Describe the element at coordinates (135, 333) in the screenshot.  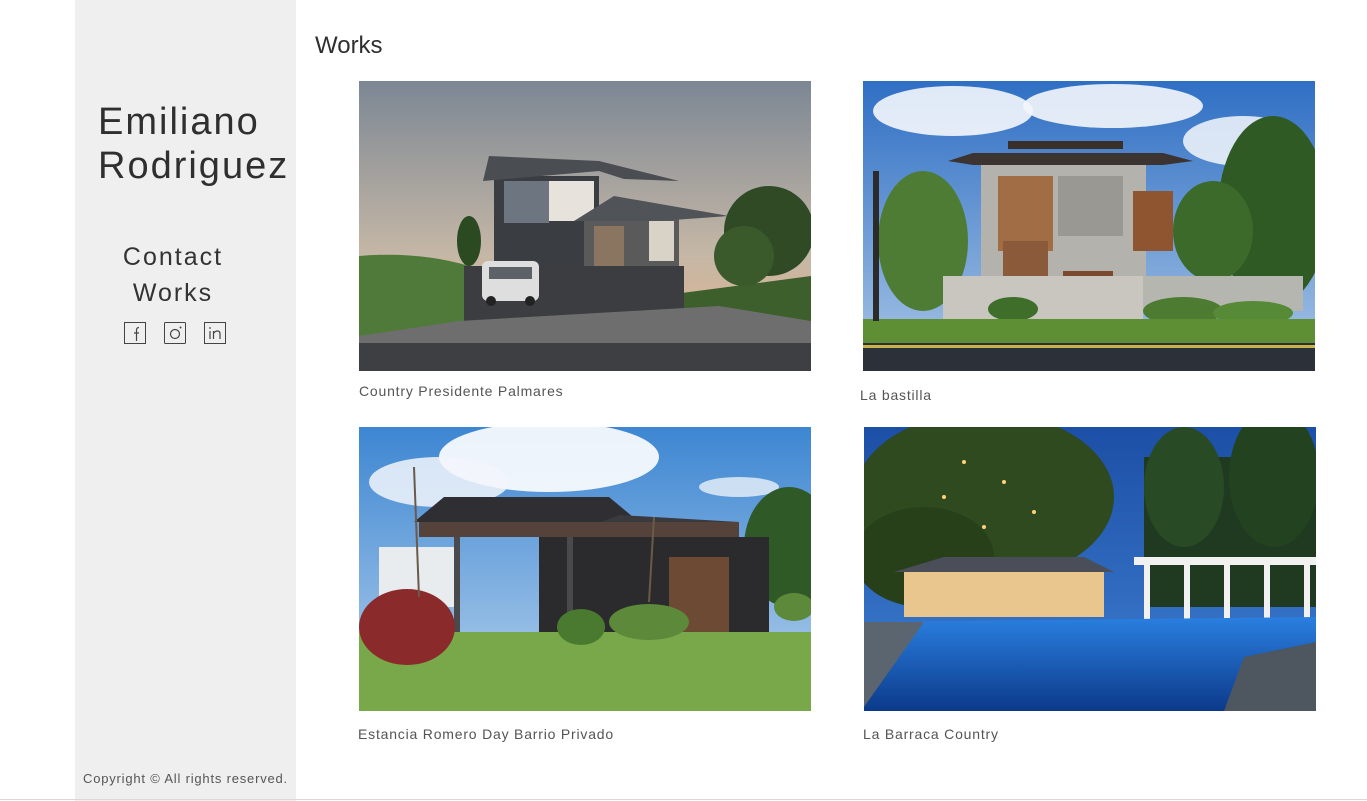
I see `facebook-icon` at that location.